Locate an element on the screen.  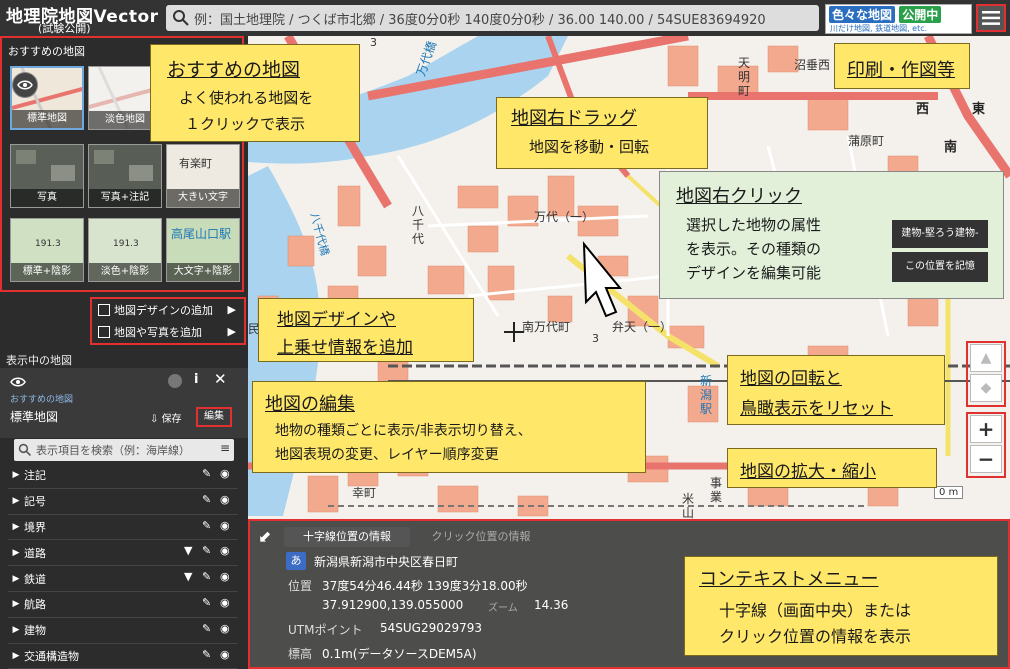
elevation-label: 標高 is located at coordinates (300, 654).